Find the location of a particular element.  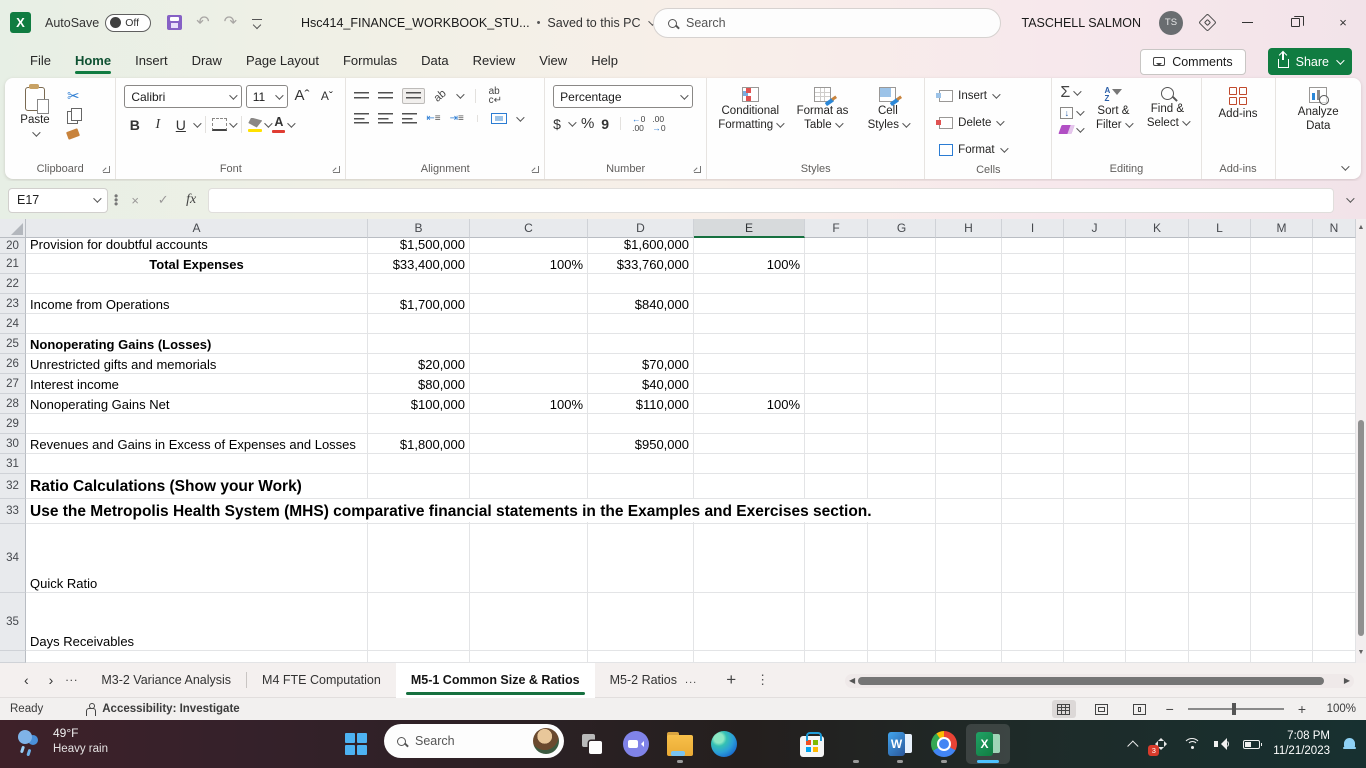

cancel-formula-icon: × is located at coordinates (135, 200).